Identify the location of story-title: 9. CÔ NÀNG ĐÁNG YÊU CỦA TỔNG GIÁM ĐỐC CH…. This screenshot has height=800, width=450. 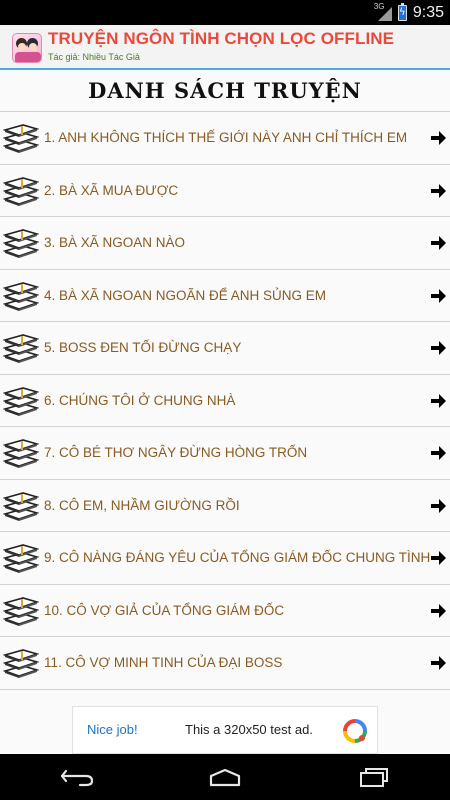
(237, 557).